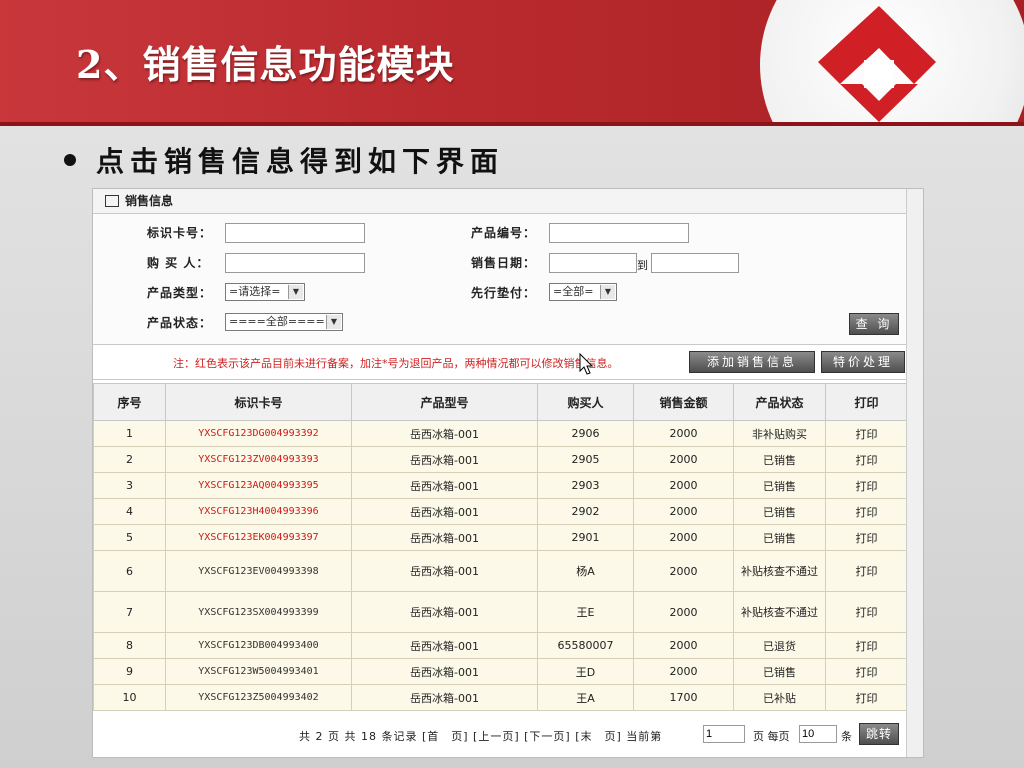 This screenshot has width=1024, height=768. Describe the element at coordinates (180, 293) in the screenshot. I see `product-type-label: 产品类型：` at that location.